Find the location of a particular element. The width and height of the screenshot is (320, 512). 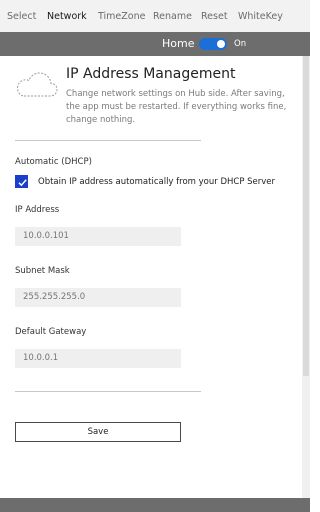

divider-top is located at coordinates (108, 140).